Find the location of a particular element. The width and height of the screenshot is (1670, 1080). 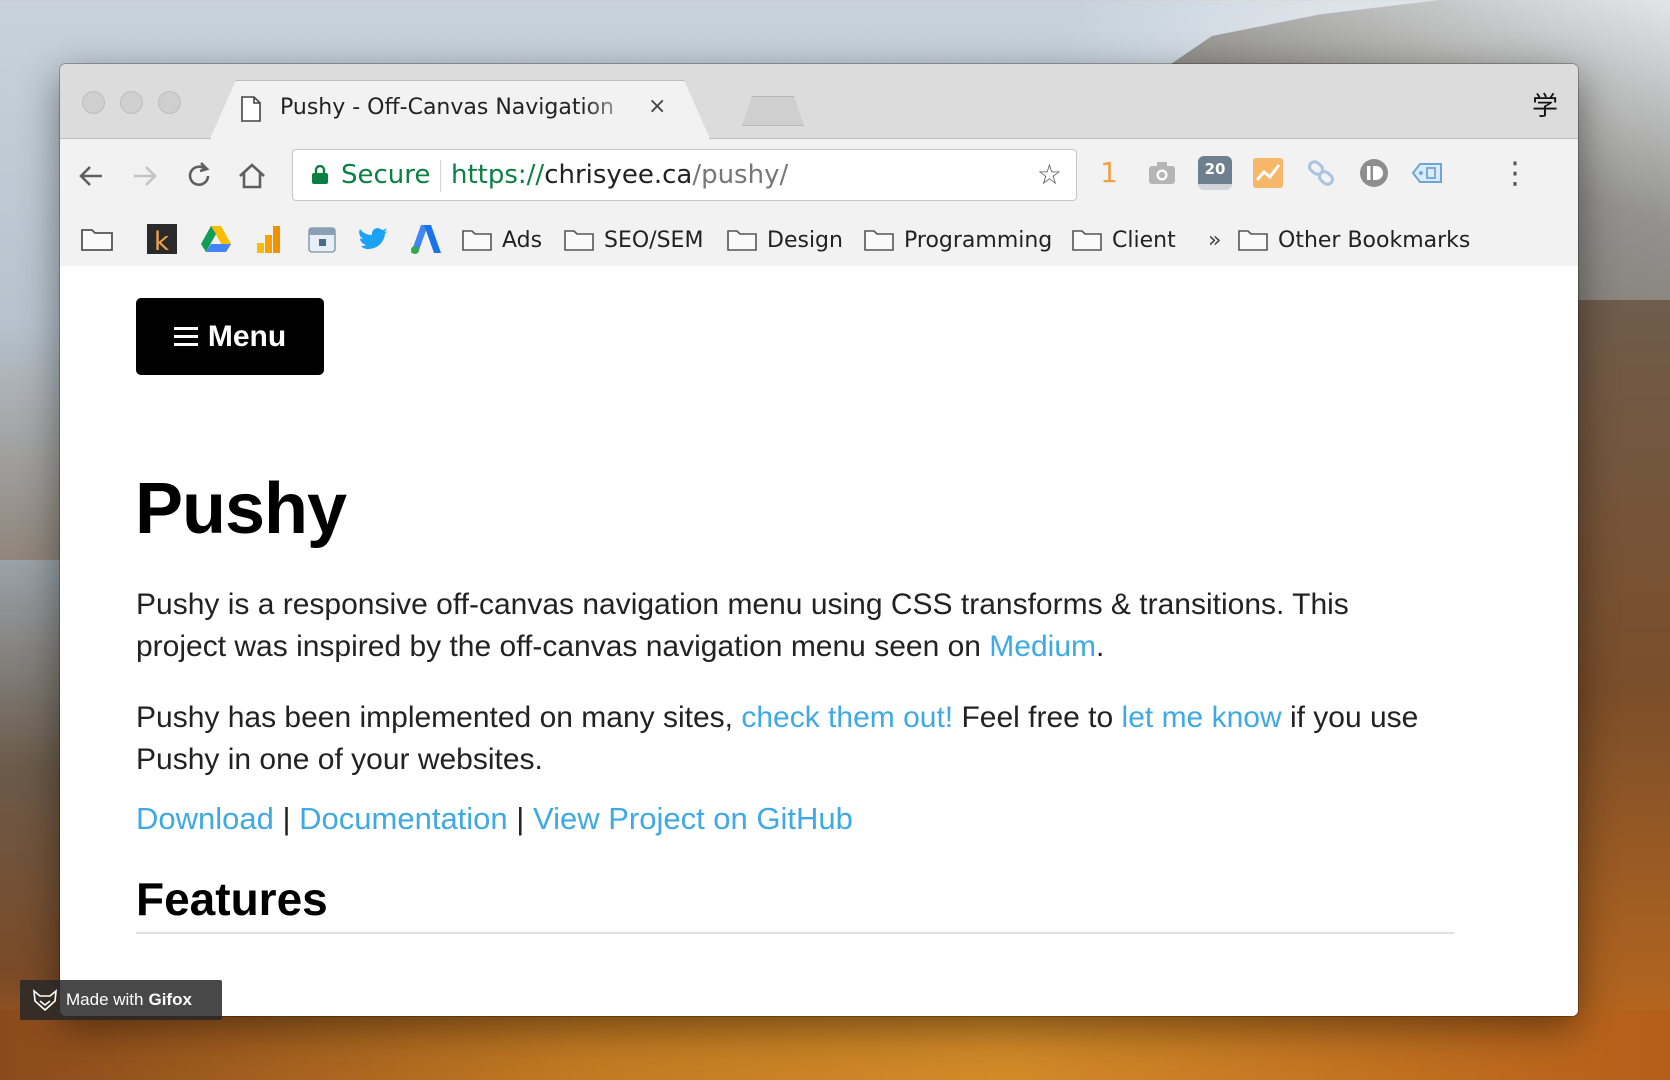

bookmark-folder-design: Design is located at coordinates (785, 240).